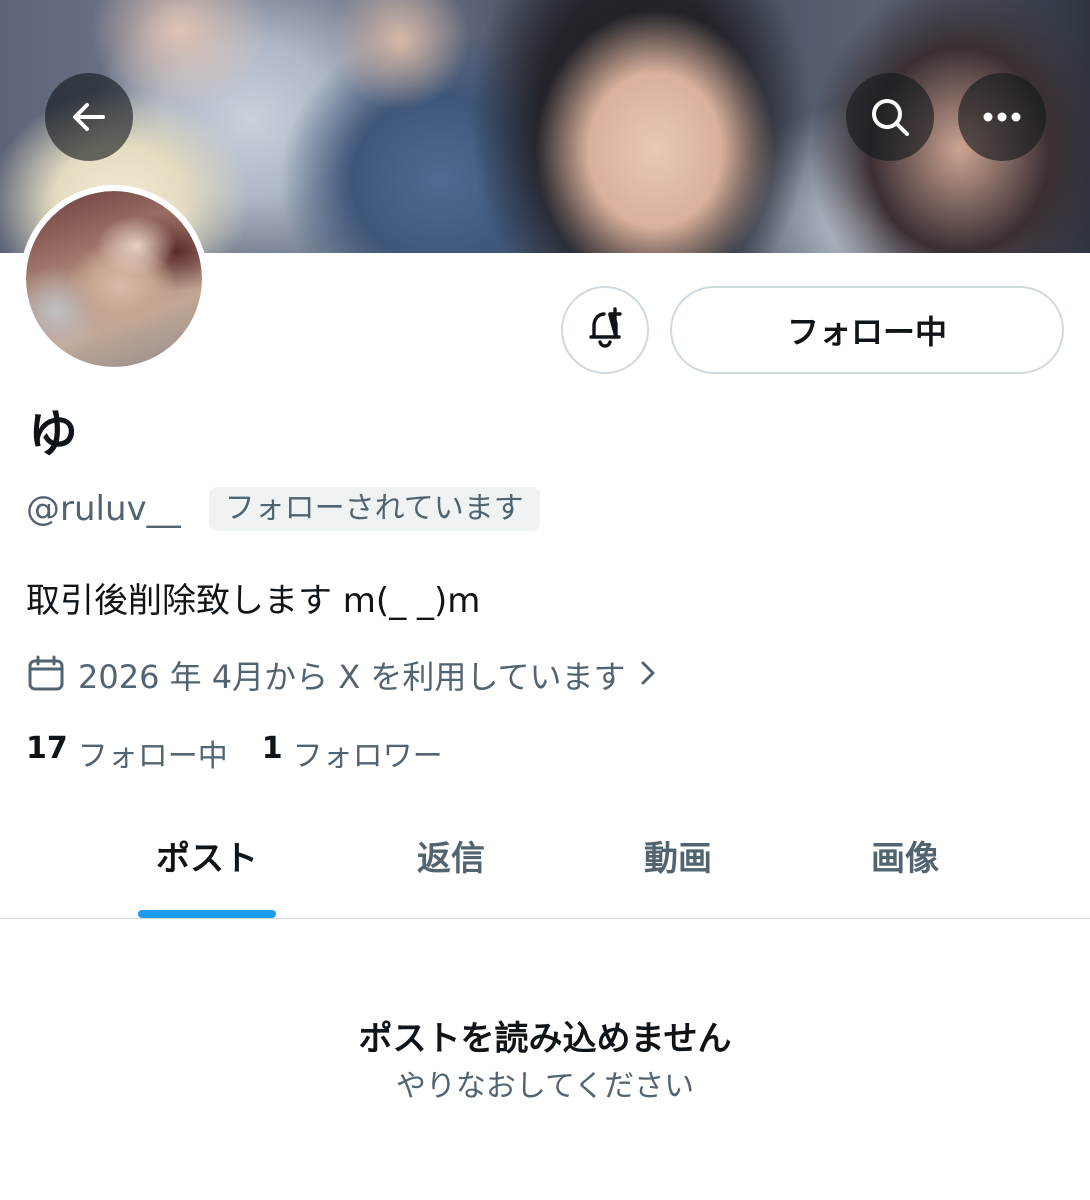  I want to click on follow-stats: 17 フォロー中 1 フォロワー, so click(234, 753).